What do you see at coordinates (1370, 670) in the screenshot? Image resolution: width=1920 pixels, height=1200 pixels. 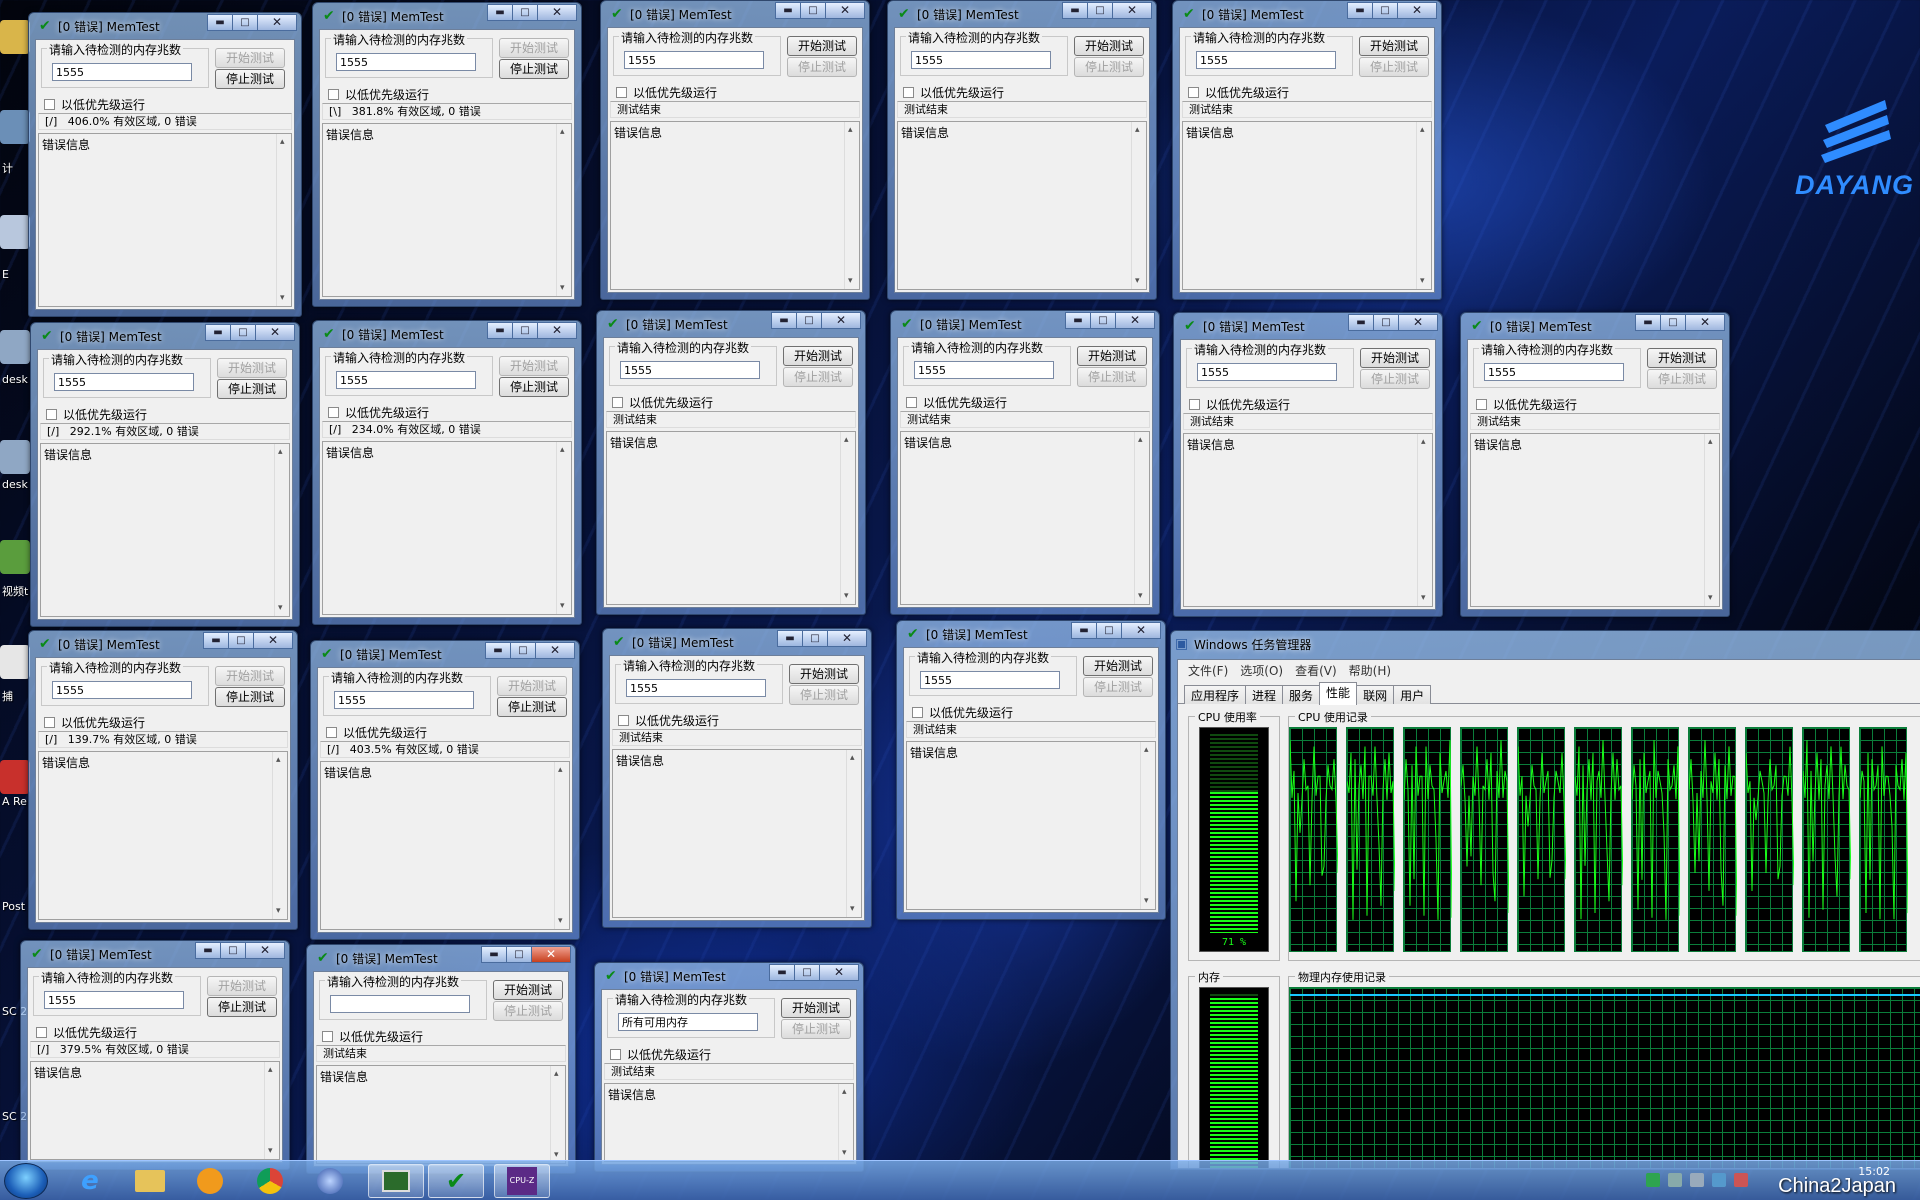 I see `menu-help: 帮助(H)` at bounding box center [1370, 670].